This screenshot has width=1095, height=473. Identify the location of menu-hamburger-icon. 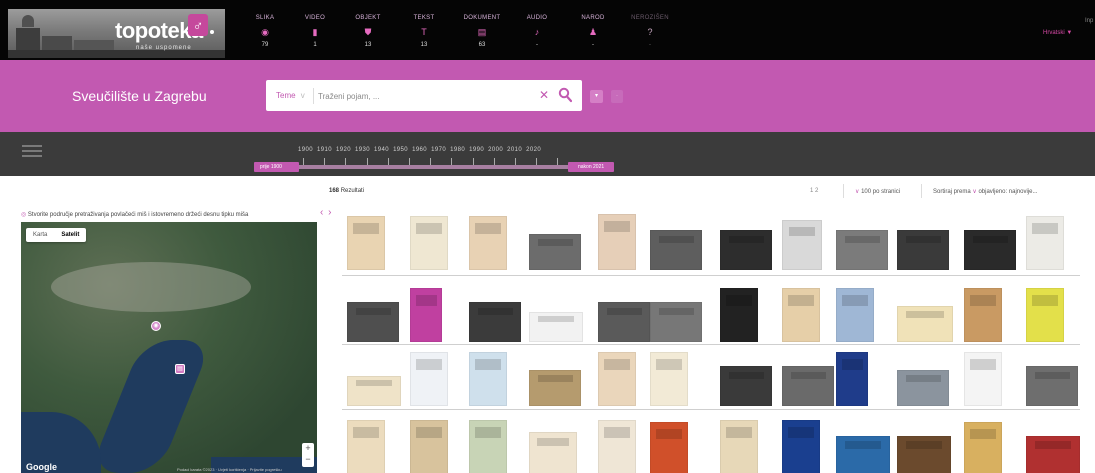
(32, 151).